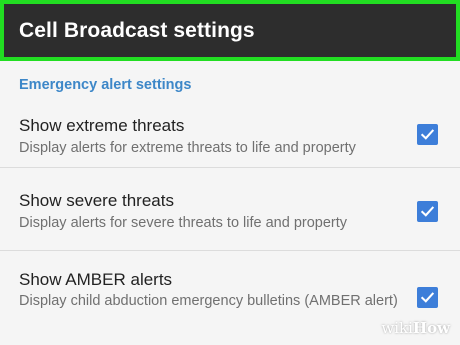 The width and height of the screenshot is (460, 345). What do you see at coordinates (137, 30) in the screenshot?
I see `app-bar-title: Cell Broadcast settings` at bounding box center [137, 30].